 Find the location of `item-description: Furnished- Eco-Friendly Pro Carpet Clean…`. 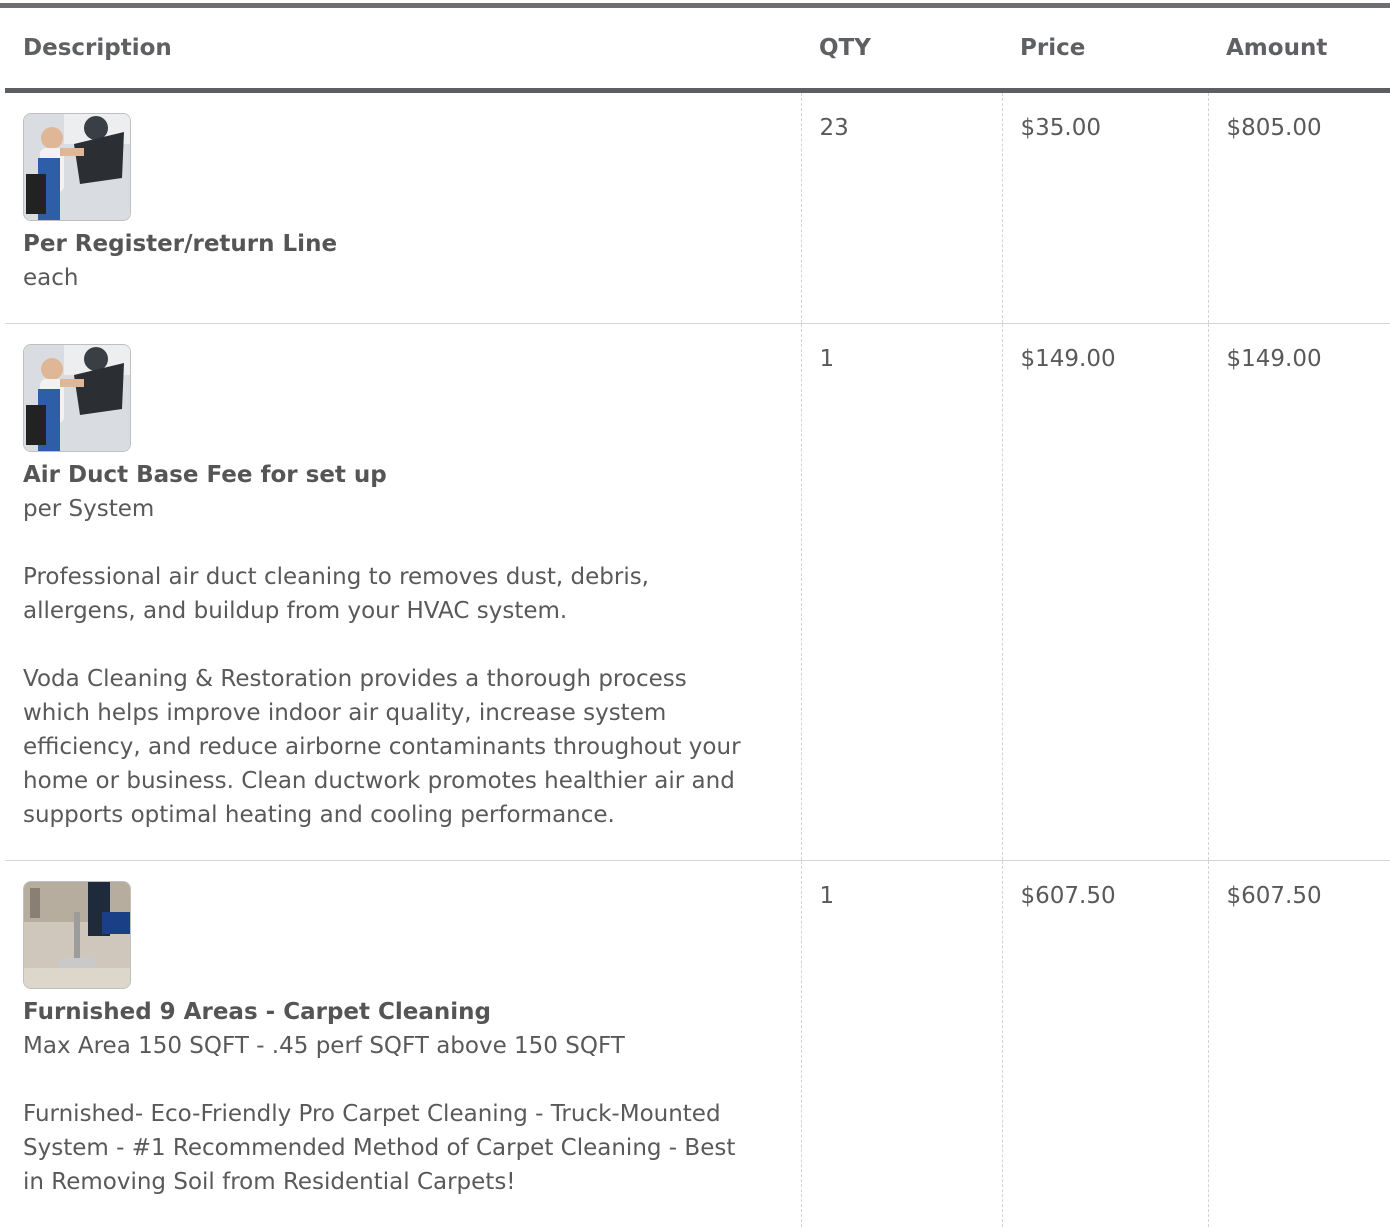

item-description: Furnished- Eco-Friendly Pro Carpet Clean… is located at coordinates (379, 1147).